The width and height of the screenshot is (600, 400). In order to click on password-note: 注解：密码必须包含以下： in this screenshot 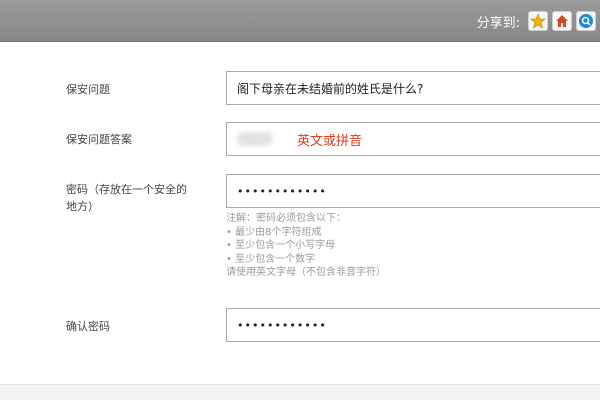, I will do `click(286, 218)`.